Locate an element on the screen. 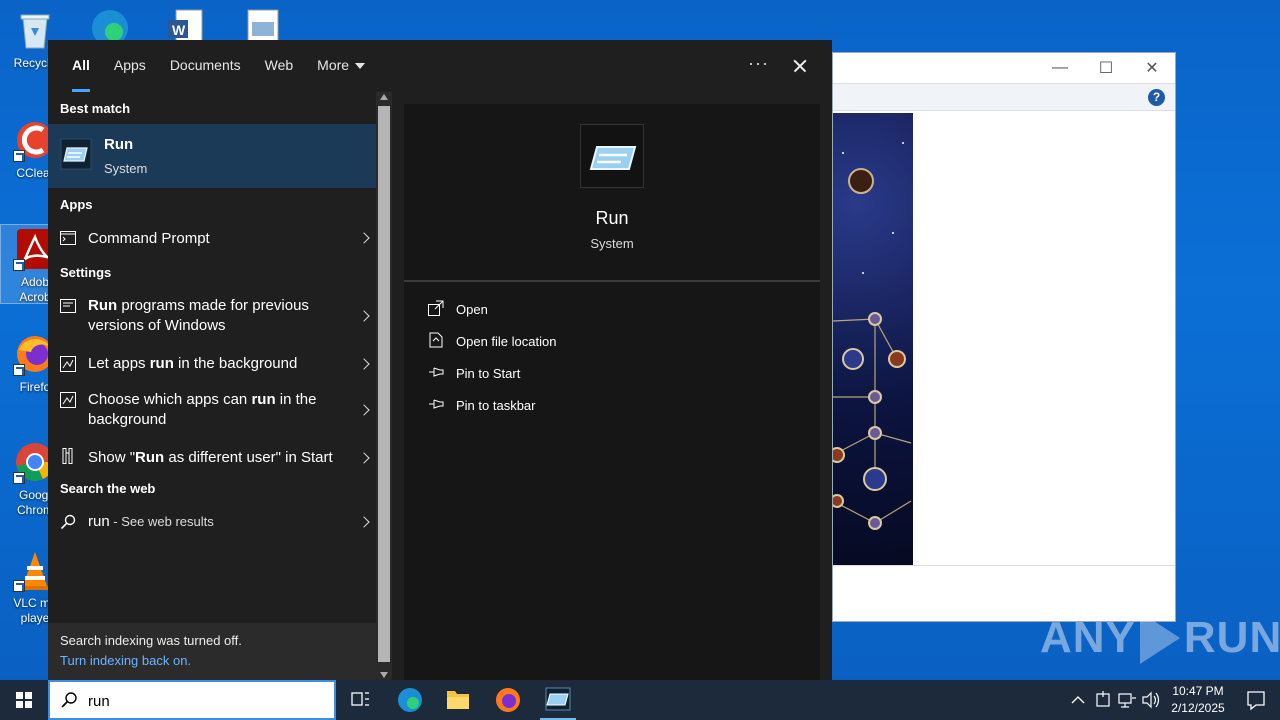 Image resolution: width=1280 pixels, height=720 pixels. play-logo-icon is located at coordinates (1159, 638).